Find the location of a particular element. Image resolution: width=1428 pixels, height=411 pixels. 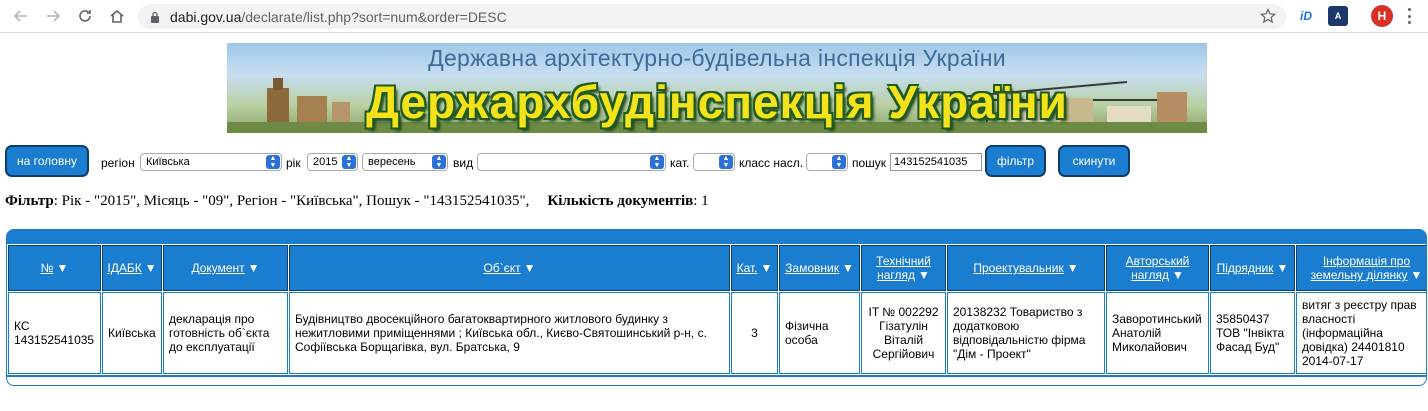

class-label: класс насл. is located at coordinates (771, 163).